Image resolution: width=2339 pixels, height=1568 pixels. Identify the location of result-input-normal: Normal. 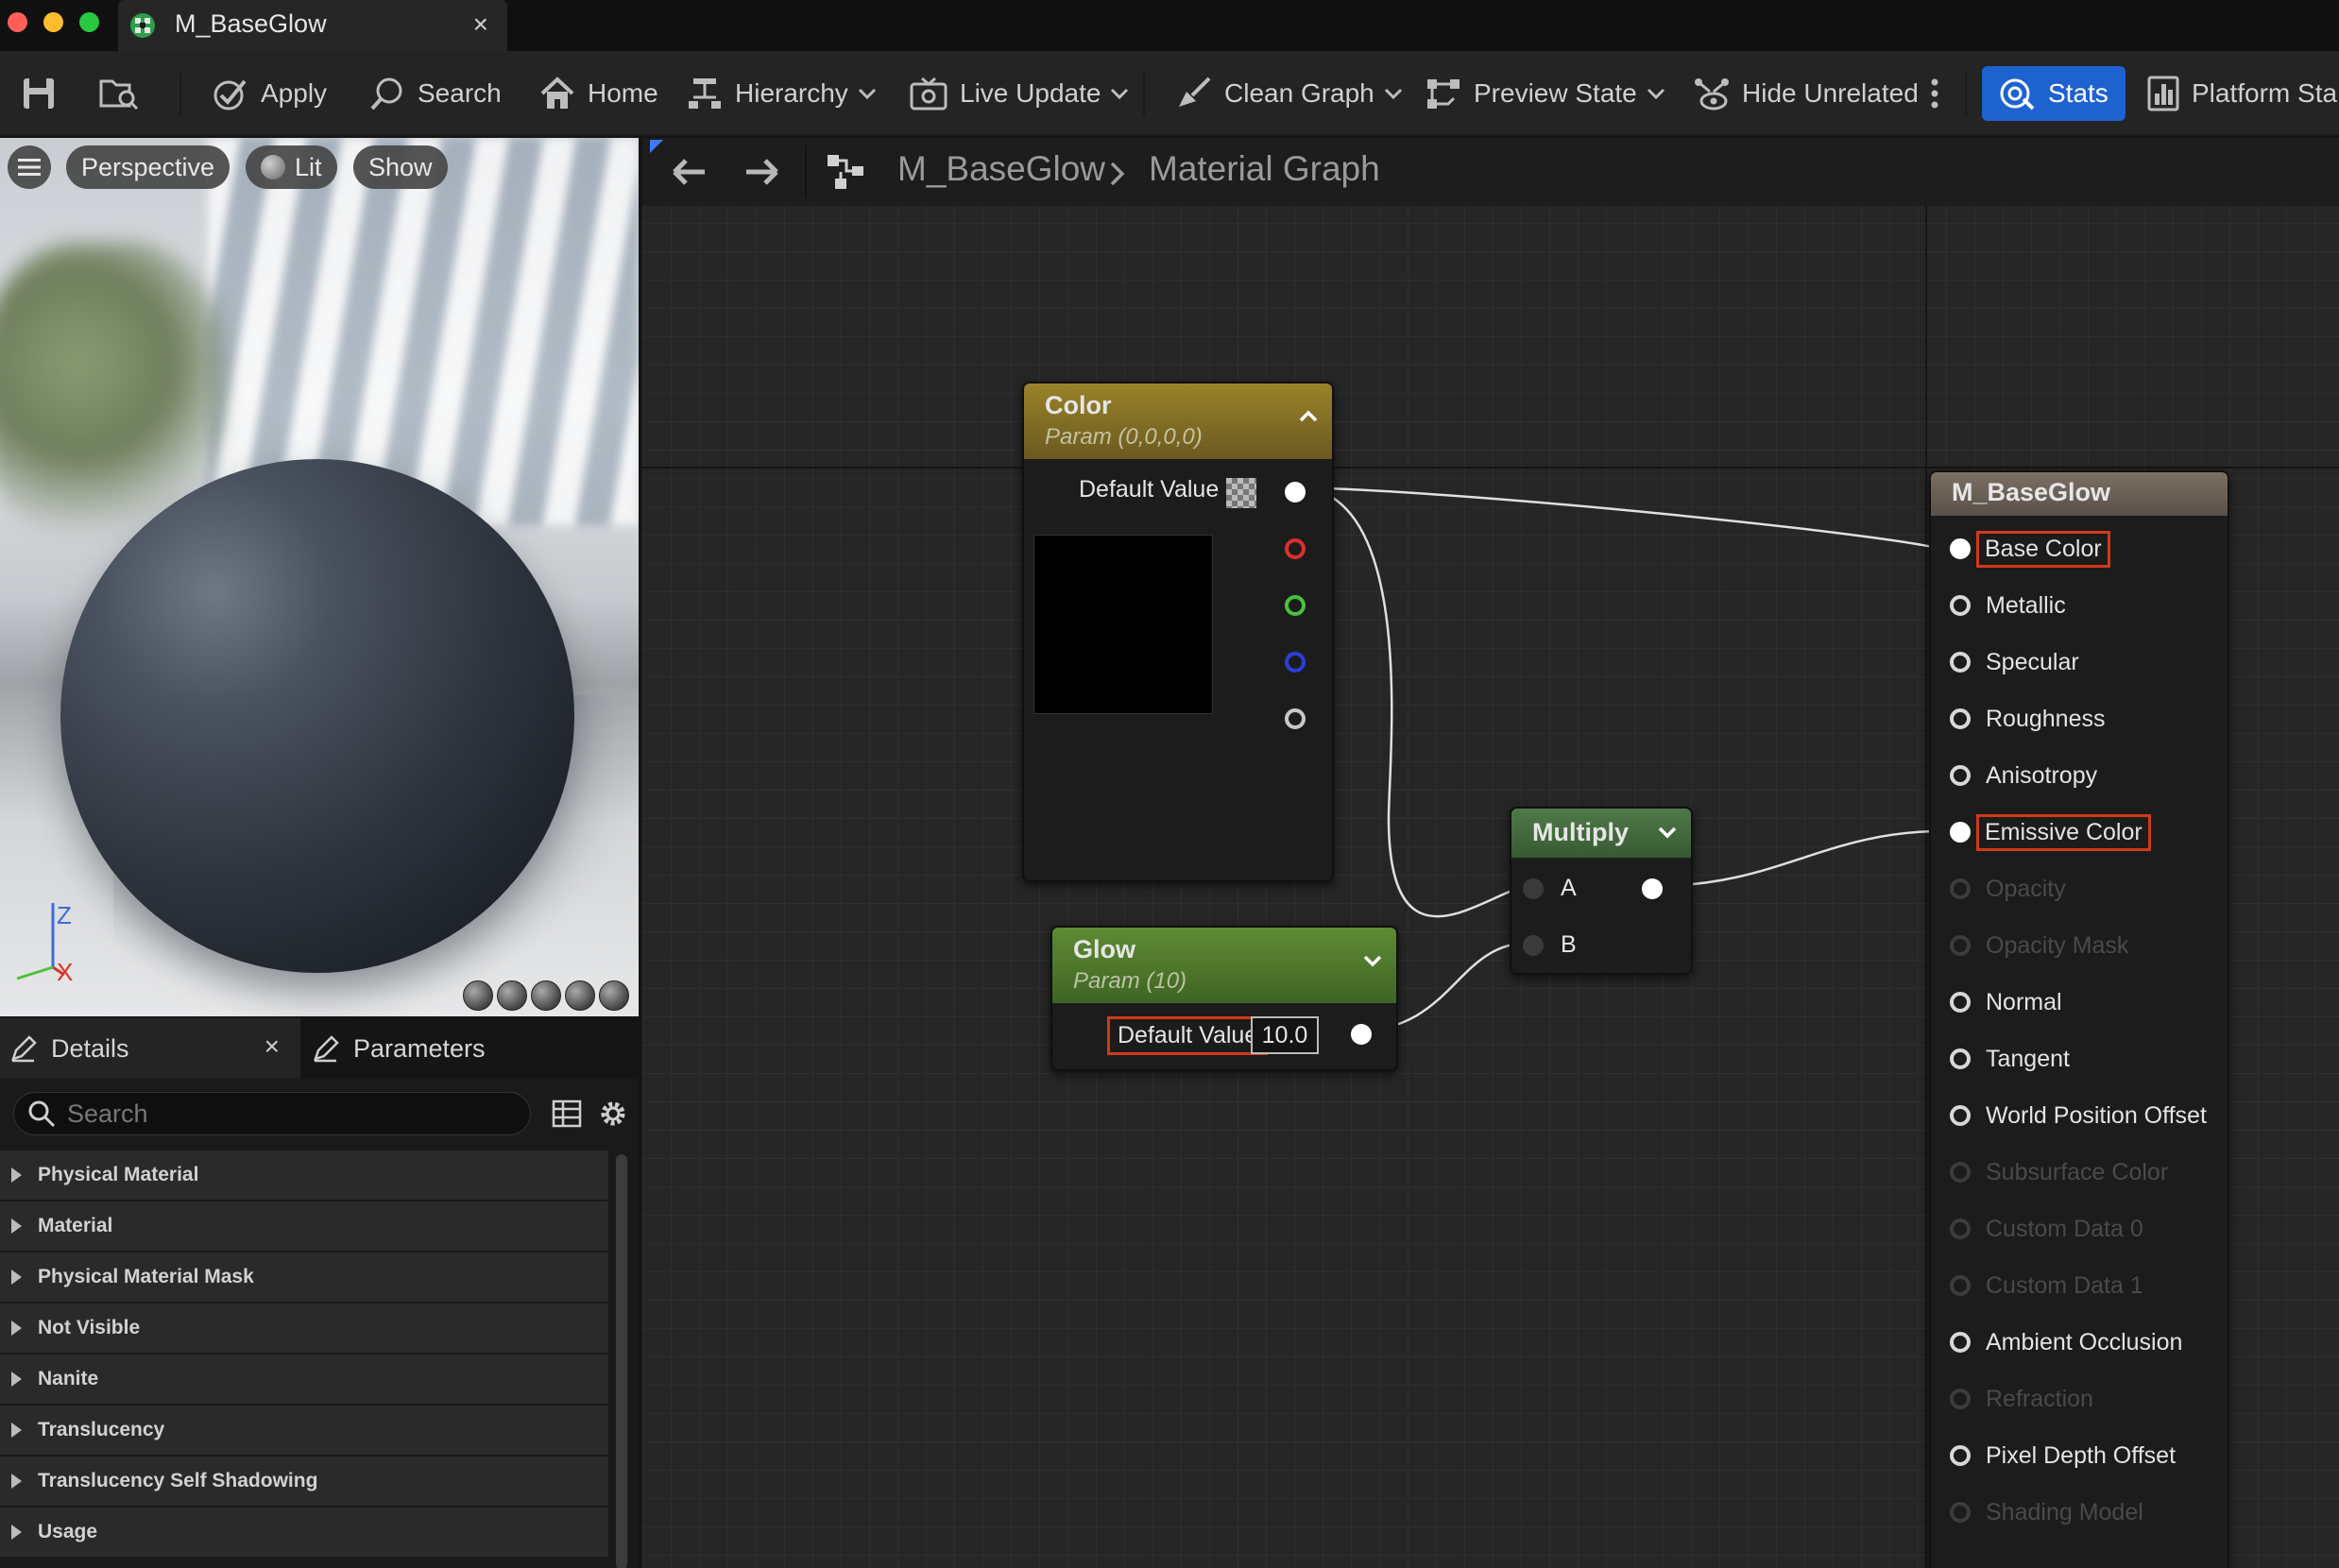
(2006, 1002).